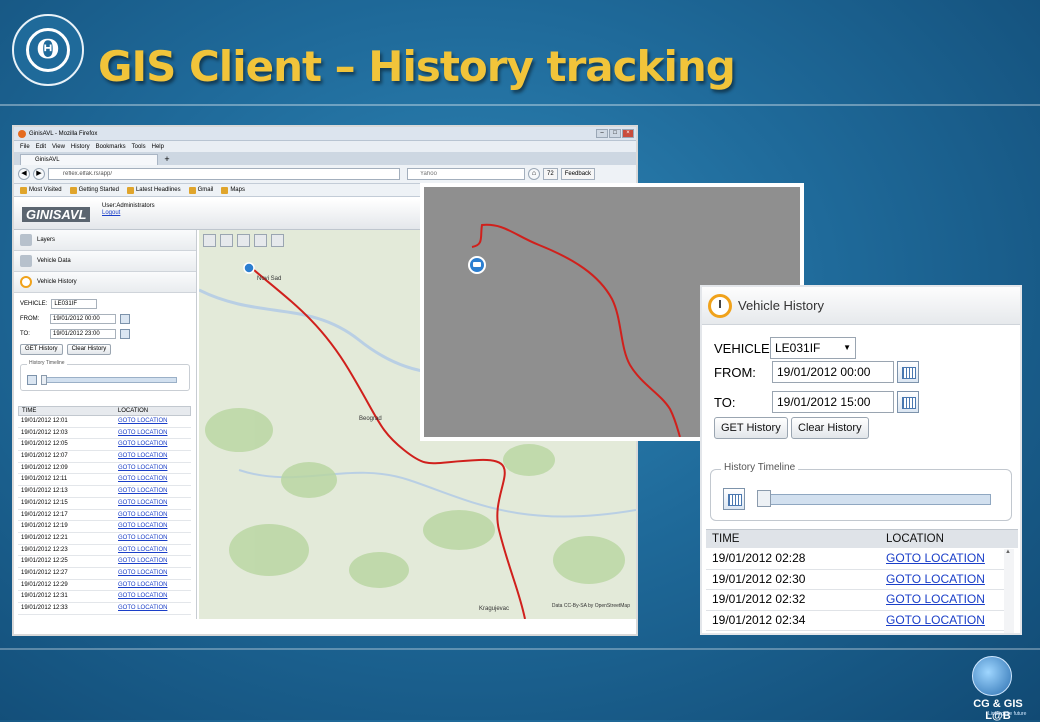  I want to click on menu-file: File, so click(25, 147).